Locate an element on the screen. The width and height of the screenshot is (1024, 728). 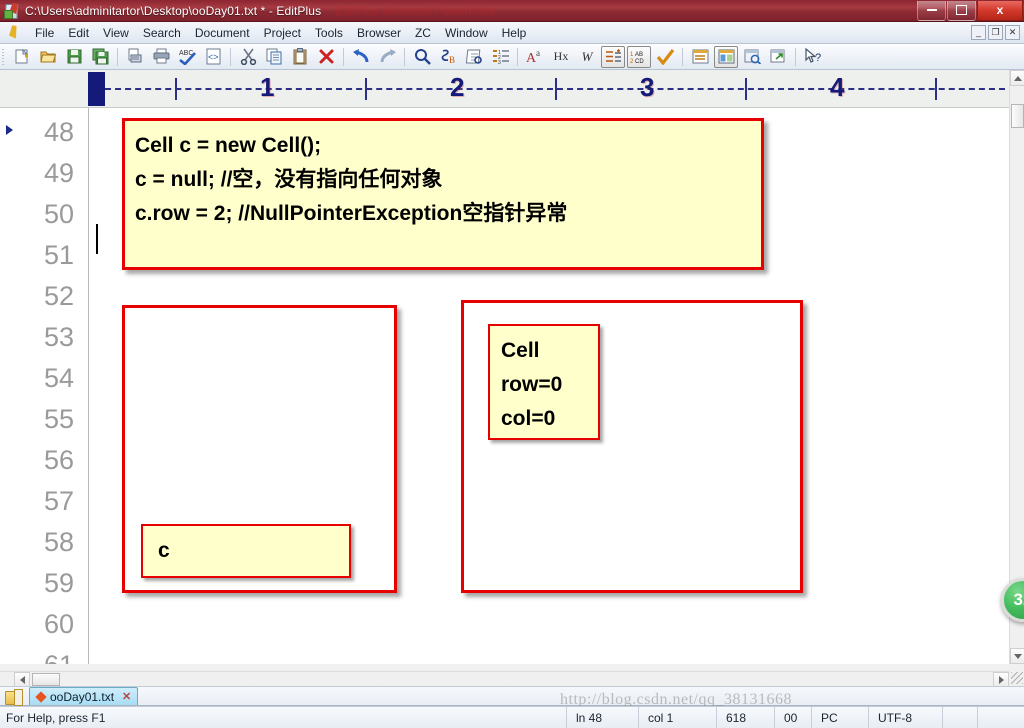
line-numbers-icon: 123 is located at coordinates (500, 57).